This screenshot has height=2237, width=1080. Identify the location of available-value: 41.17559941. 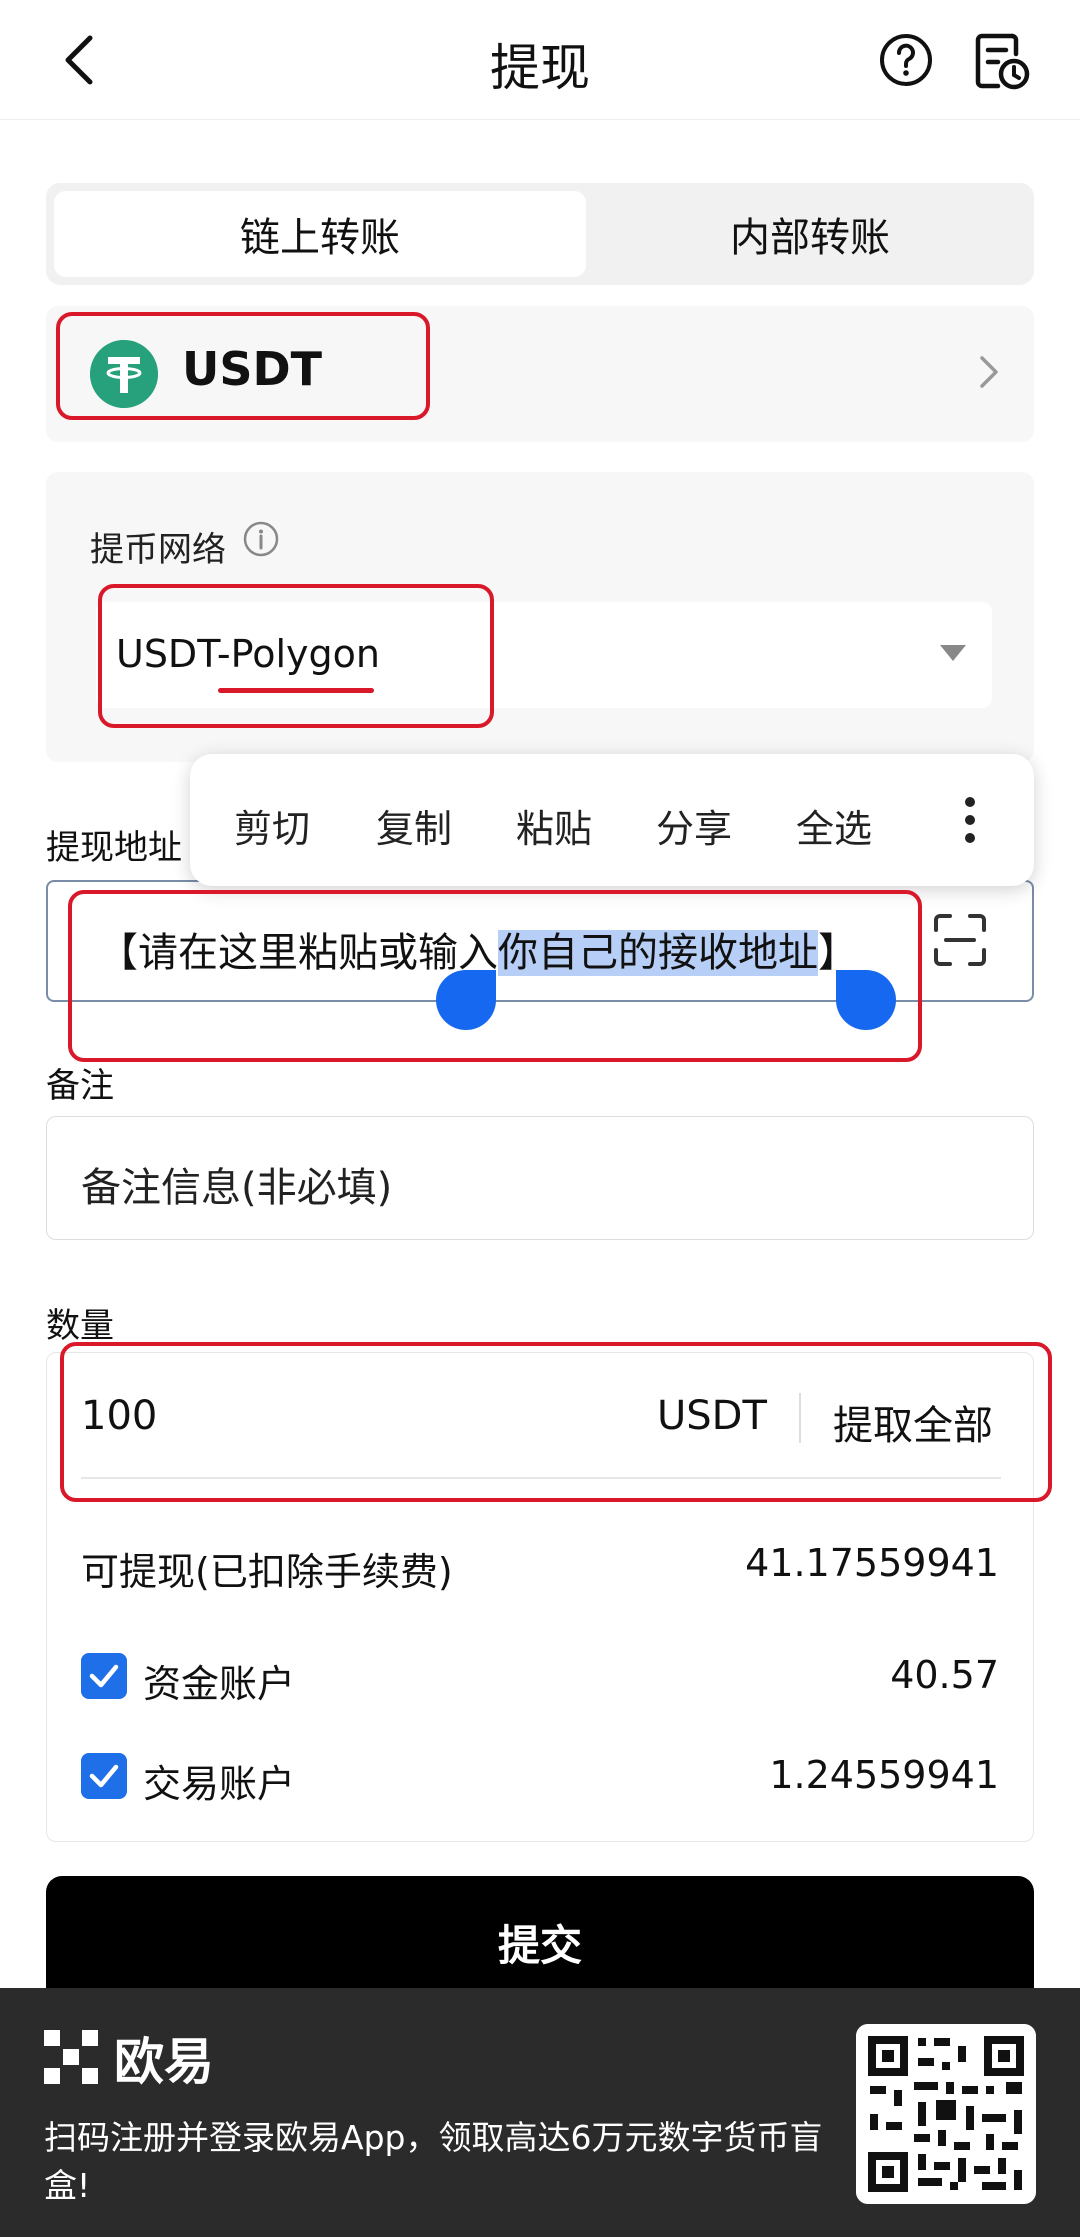
(872, 1563).